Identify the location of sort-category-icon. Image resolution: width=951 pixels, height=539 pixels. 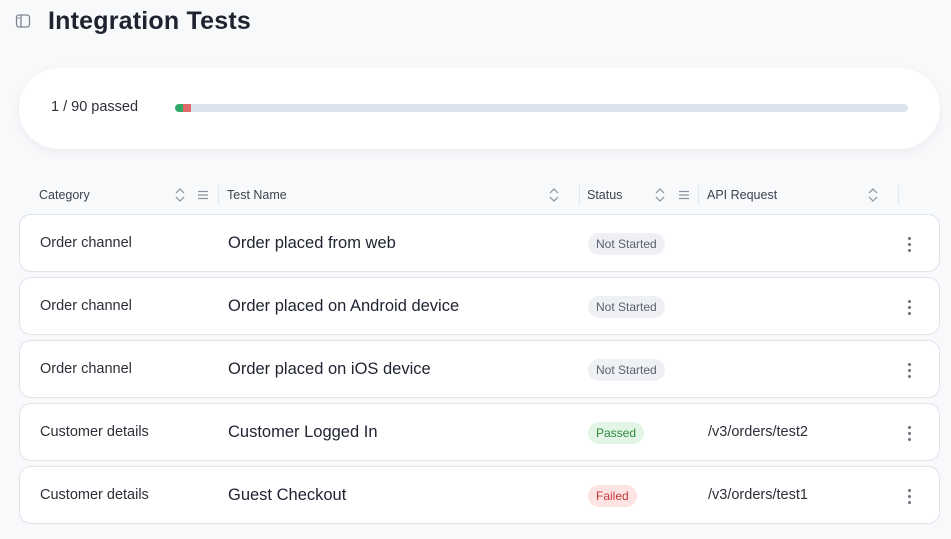
(180, 195).